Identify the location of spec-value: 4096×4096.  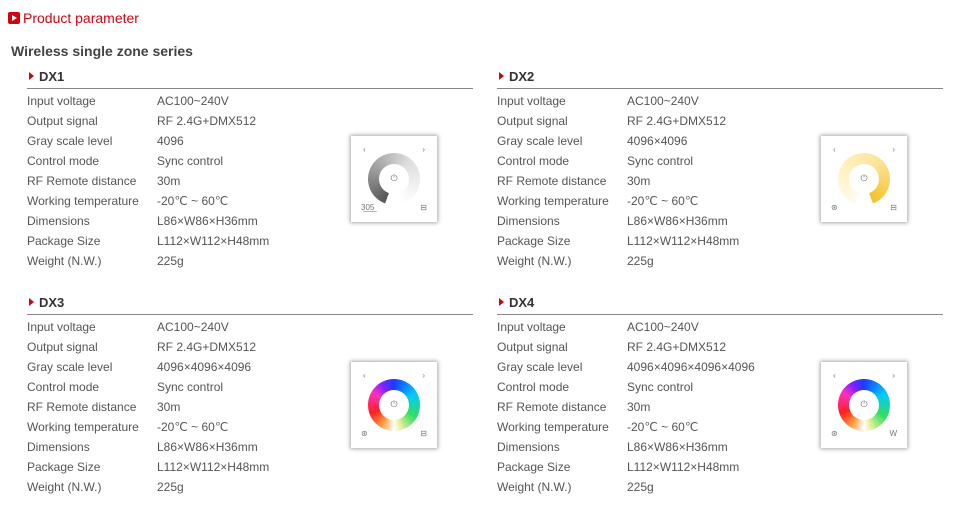
(657, 141).